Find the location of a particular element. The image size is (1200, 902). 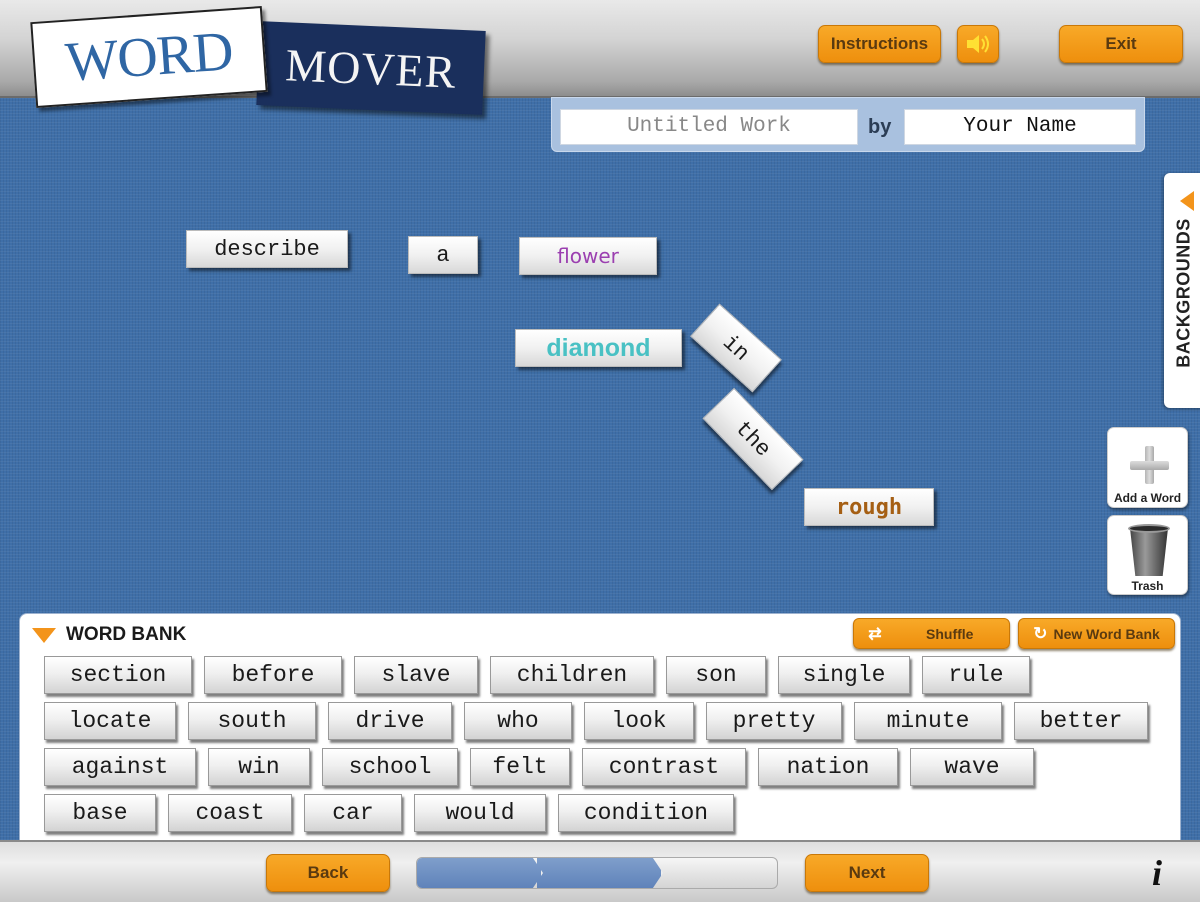

word-bank-word: rule is located at coordinates (976, 675).